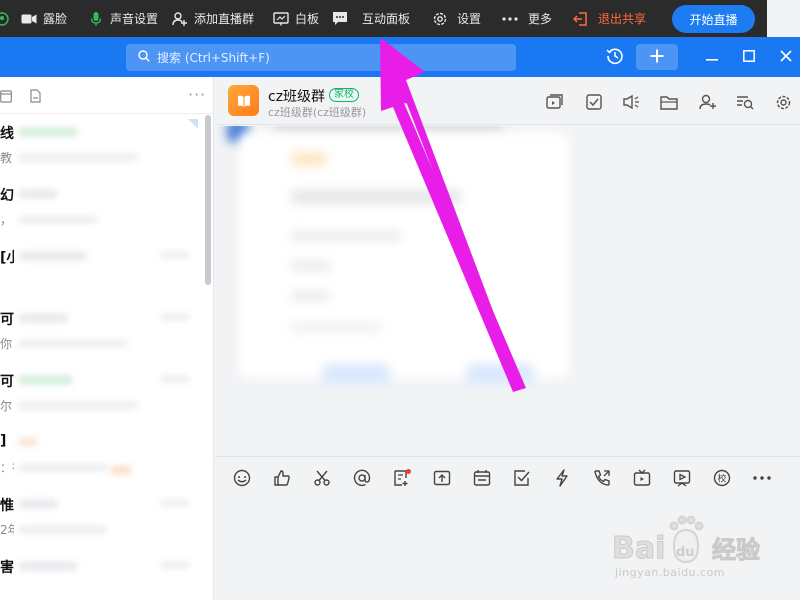 The height and width of the screenshot is (600, 800). What do you see at coordinates (134, 19) in the screenshot?
I see `sound-settings-label: 声音设置` at bounding box center [134, 19].